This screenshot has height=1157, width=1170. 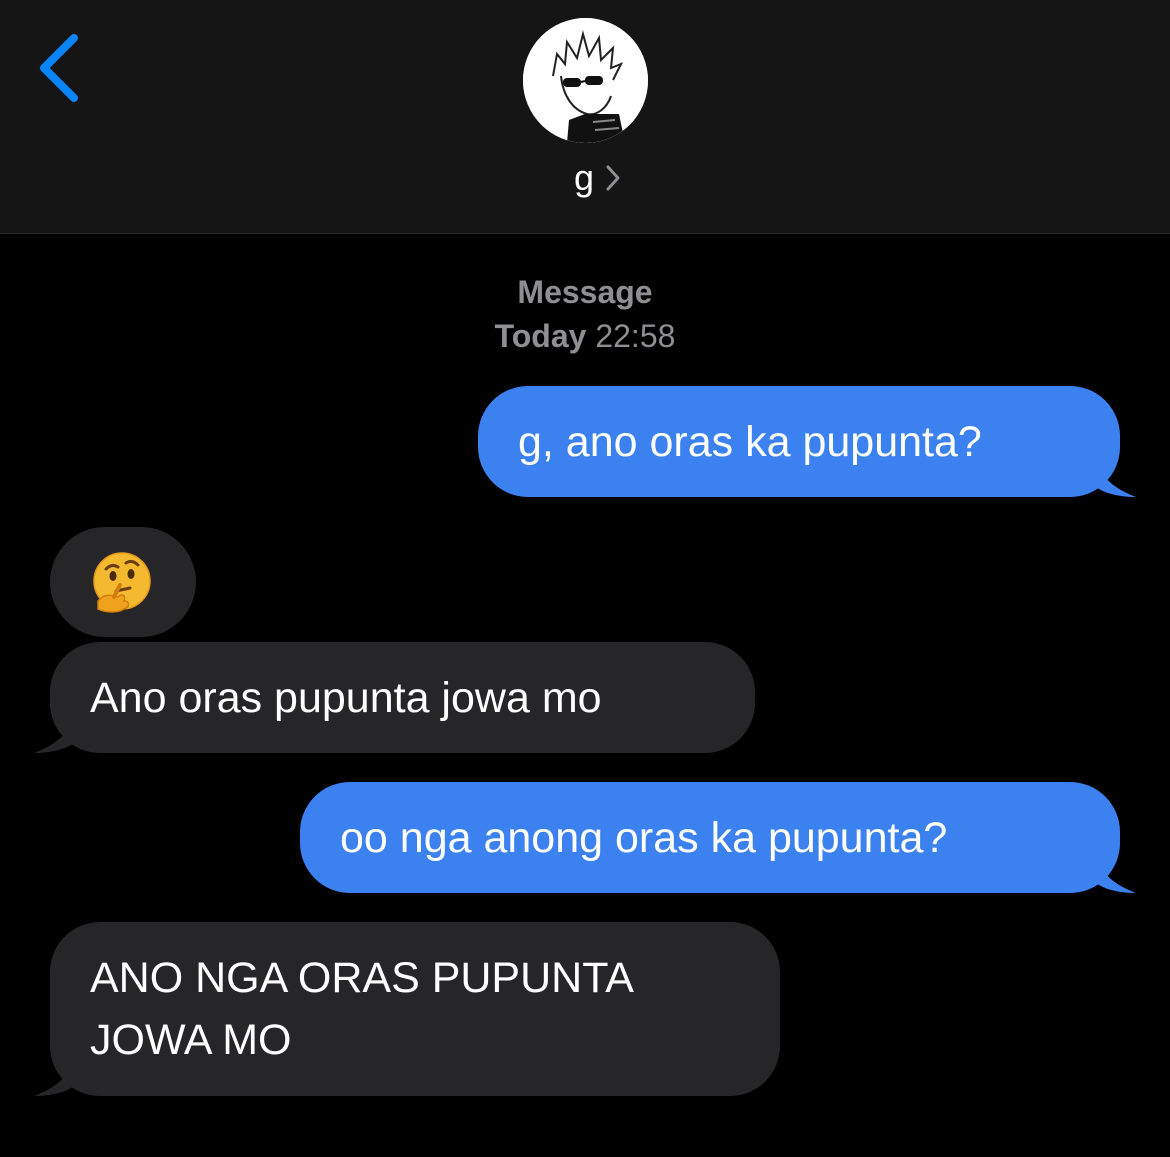 I want to click on received-emoji-bubble, so click(x=123, y=582).